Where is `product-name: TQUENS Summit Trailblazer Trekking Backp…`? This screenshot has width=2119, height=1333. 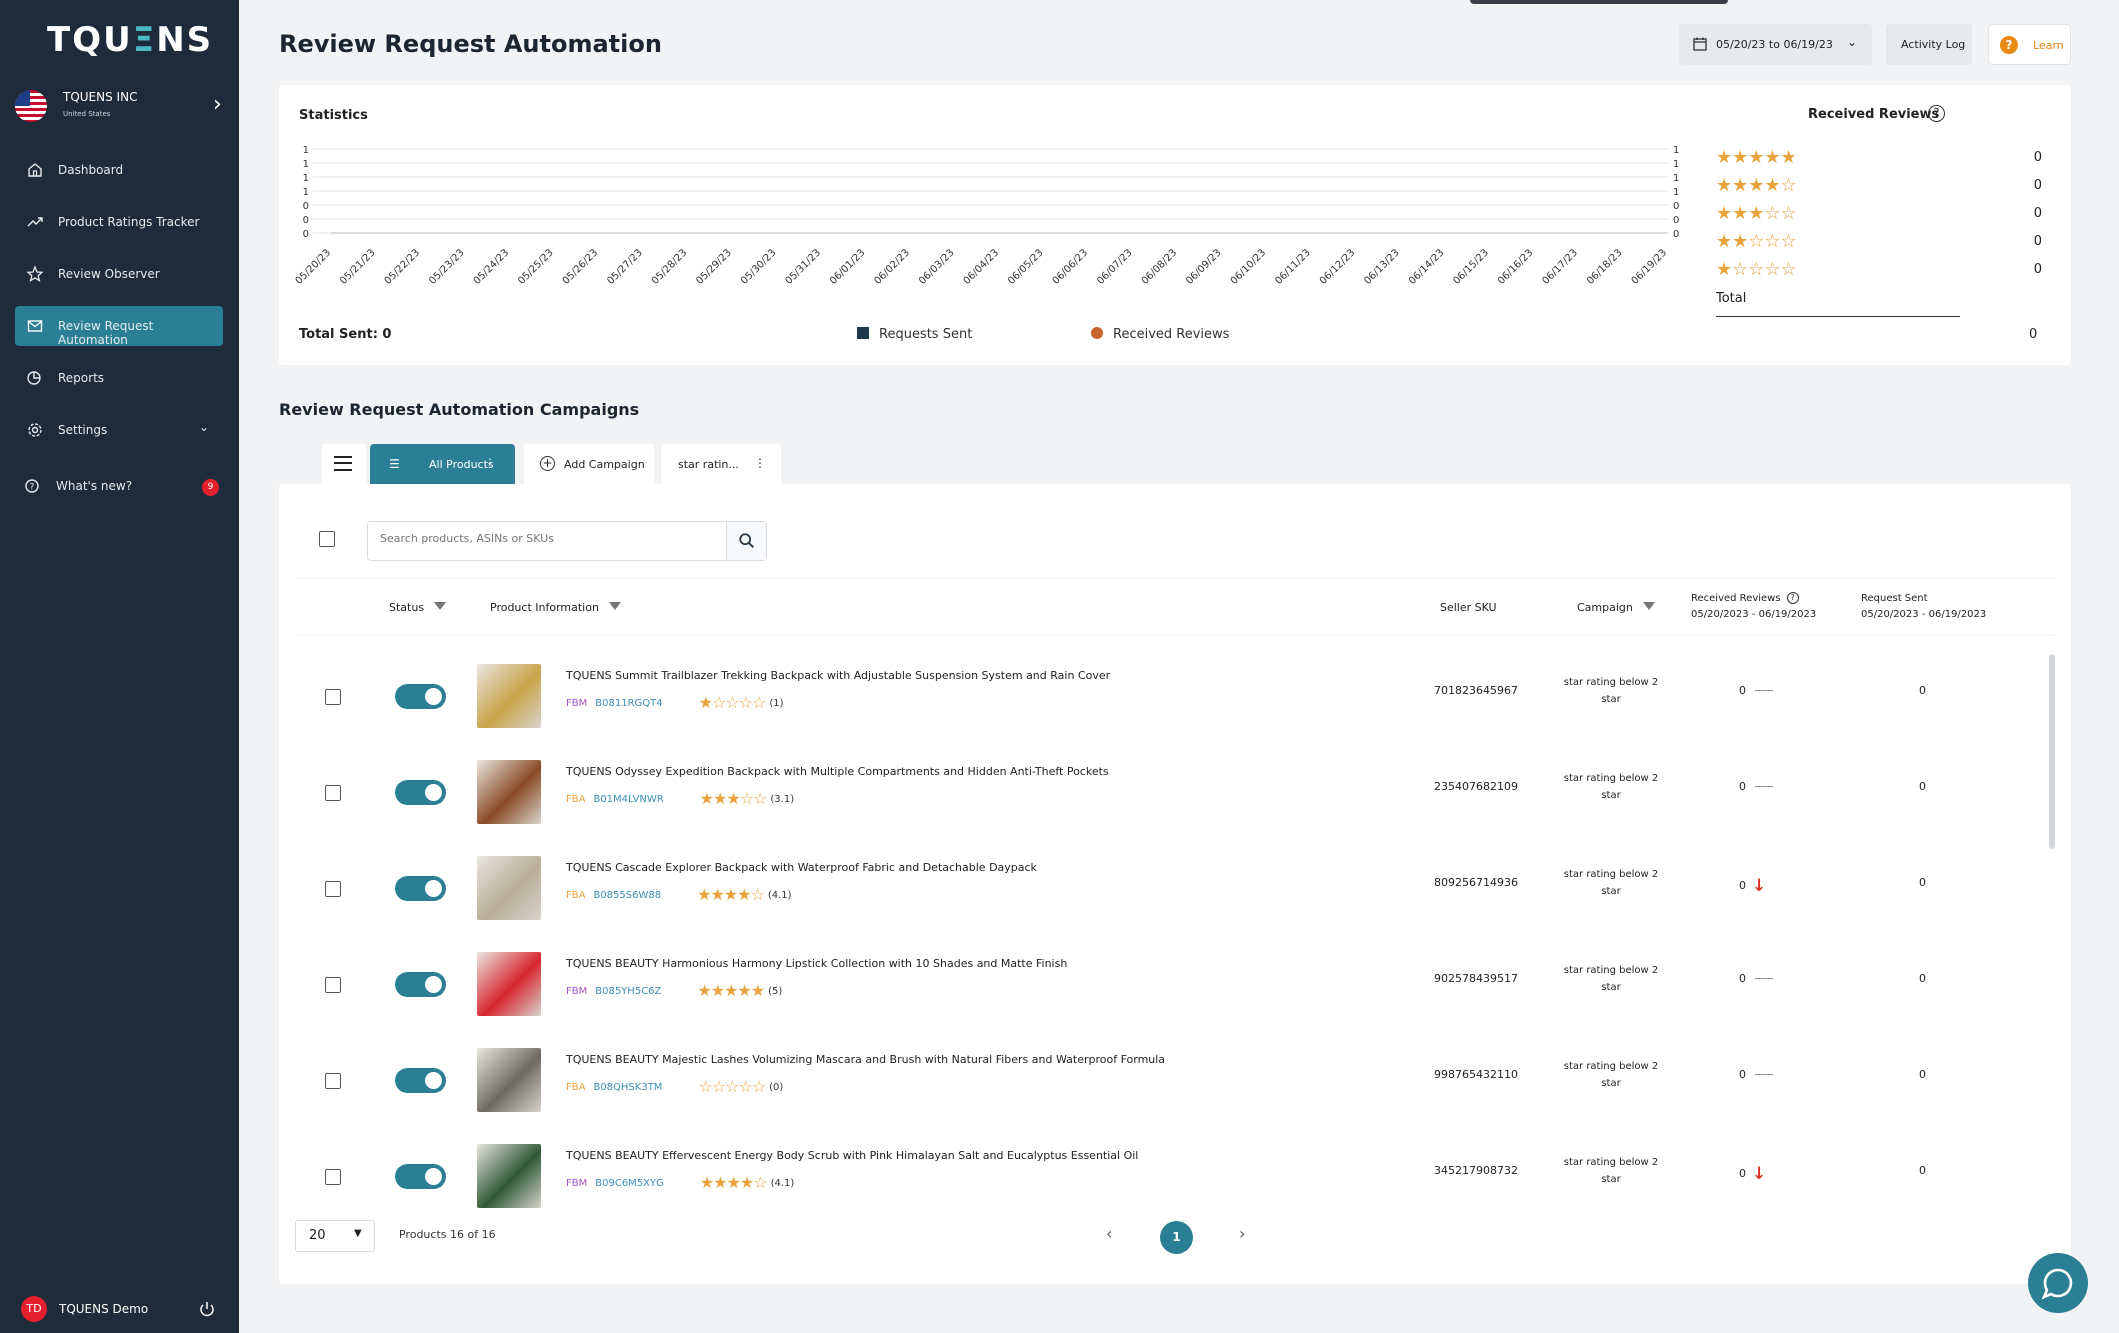
product-name: TQUENS Summit Trailblazer Trekking Backp… is located at coordinates (838, 675).